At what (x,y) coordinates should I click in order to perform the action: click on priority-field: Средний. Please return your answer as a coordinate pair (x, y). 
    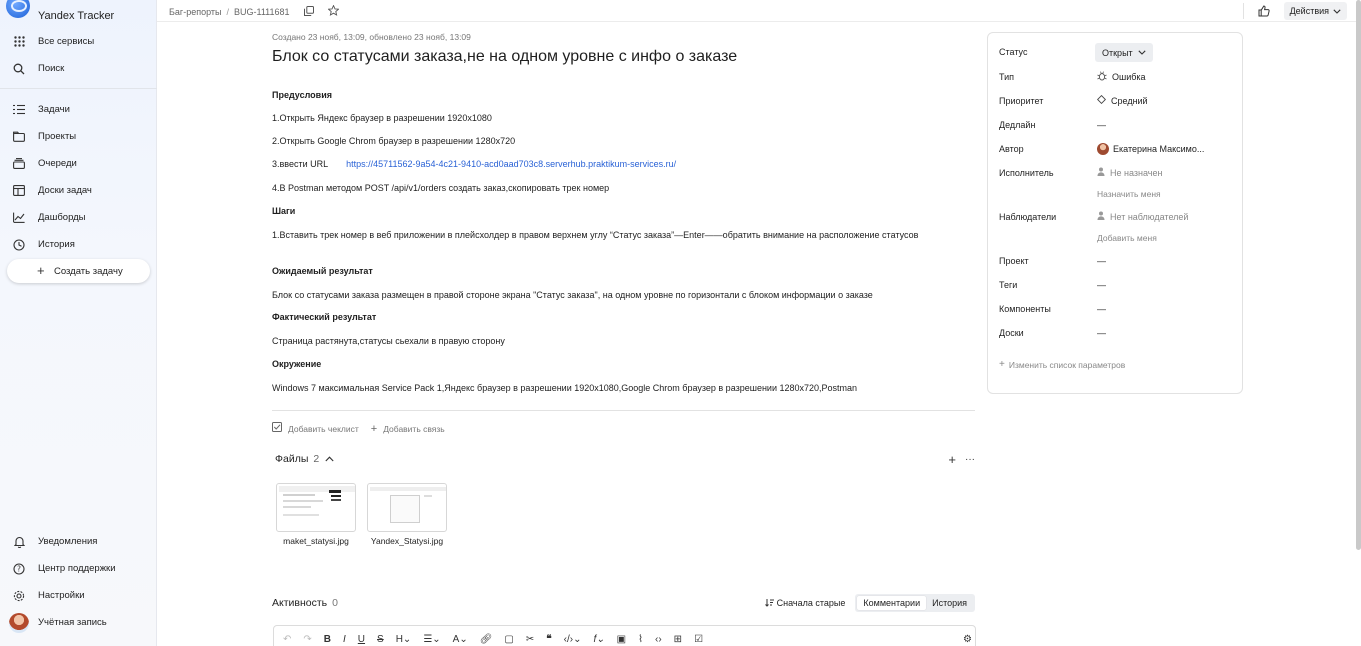
    Looking at the image, I should click on (1122, 100).